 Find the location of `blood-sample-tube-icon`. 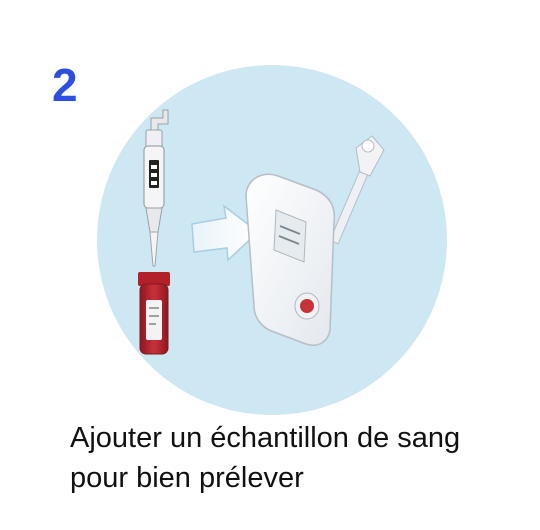

blood-sample-tube-icon is located at coordinates (154, 313).